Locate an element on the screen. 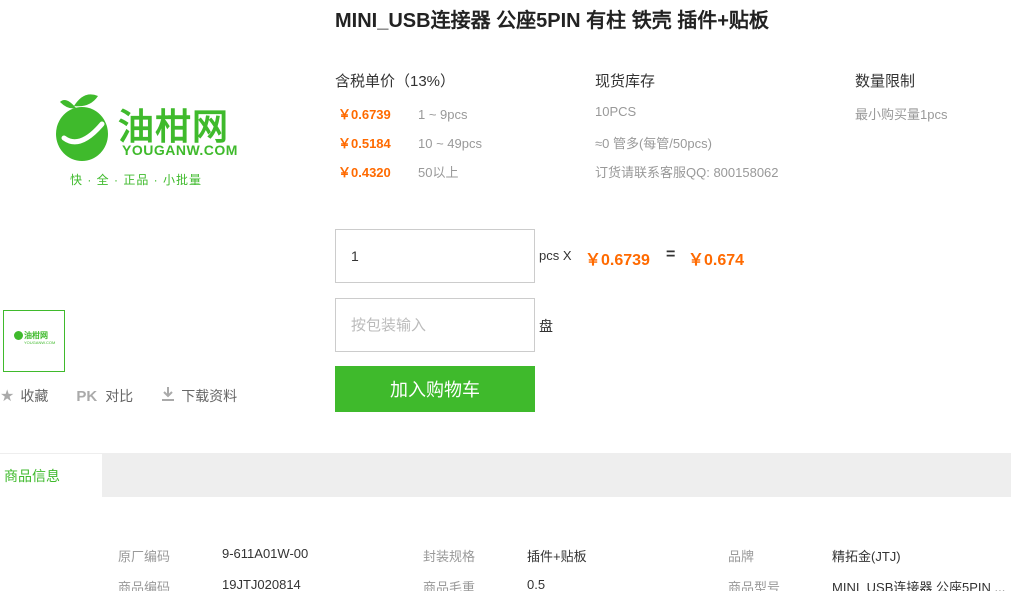 The image size is (1011, 591). favorite-label: 收藏 is located at coordinates (34, 396).